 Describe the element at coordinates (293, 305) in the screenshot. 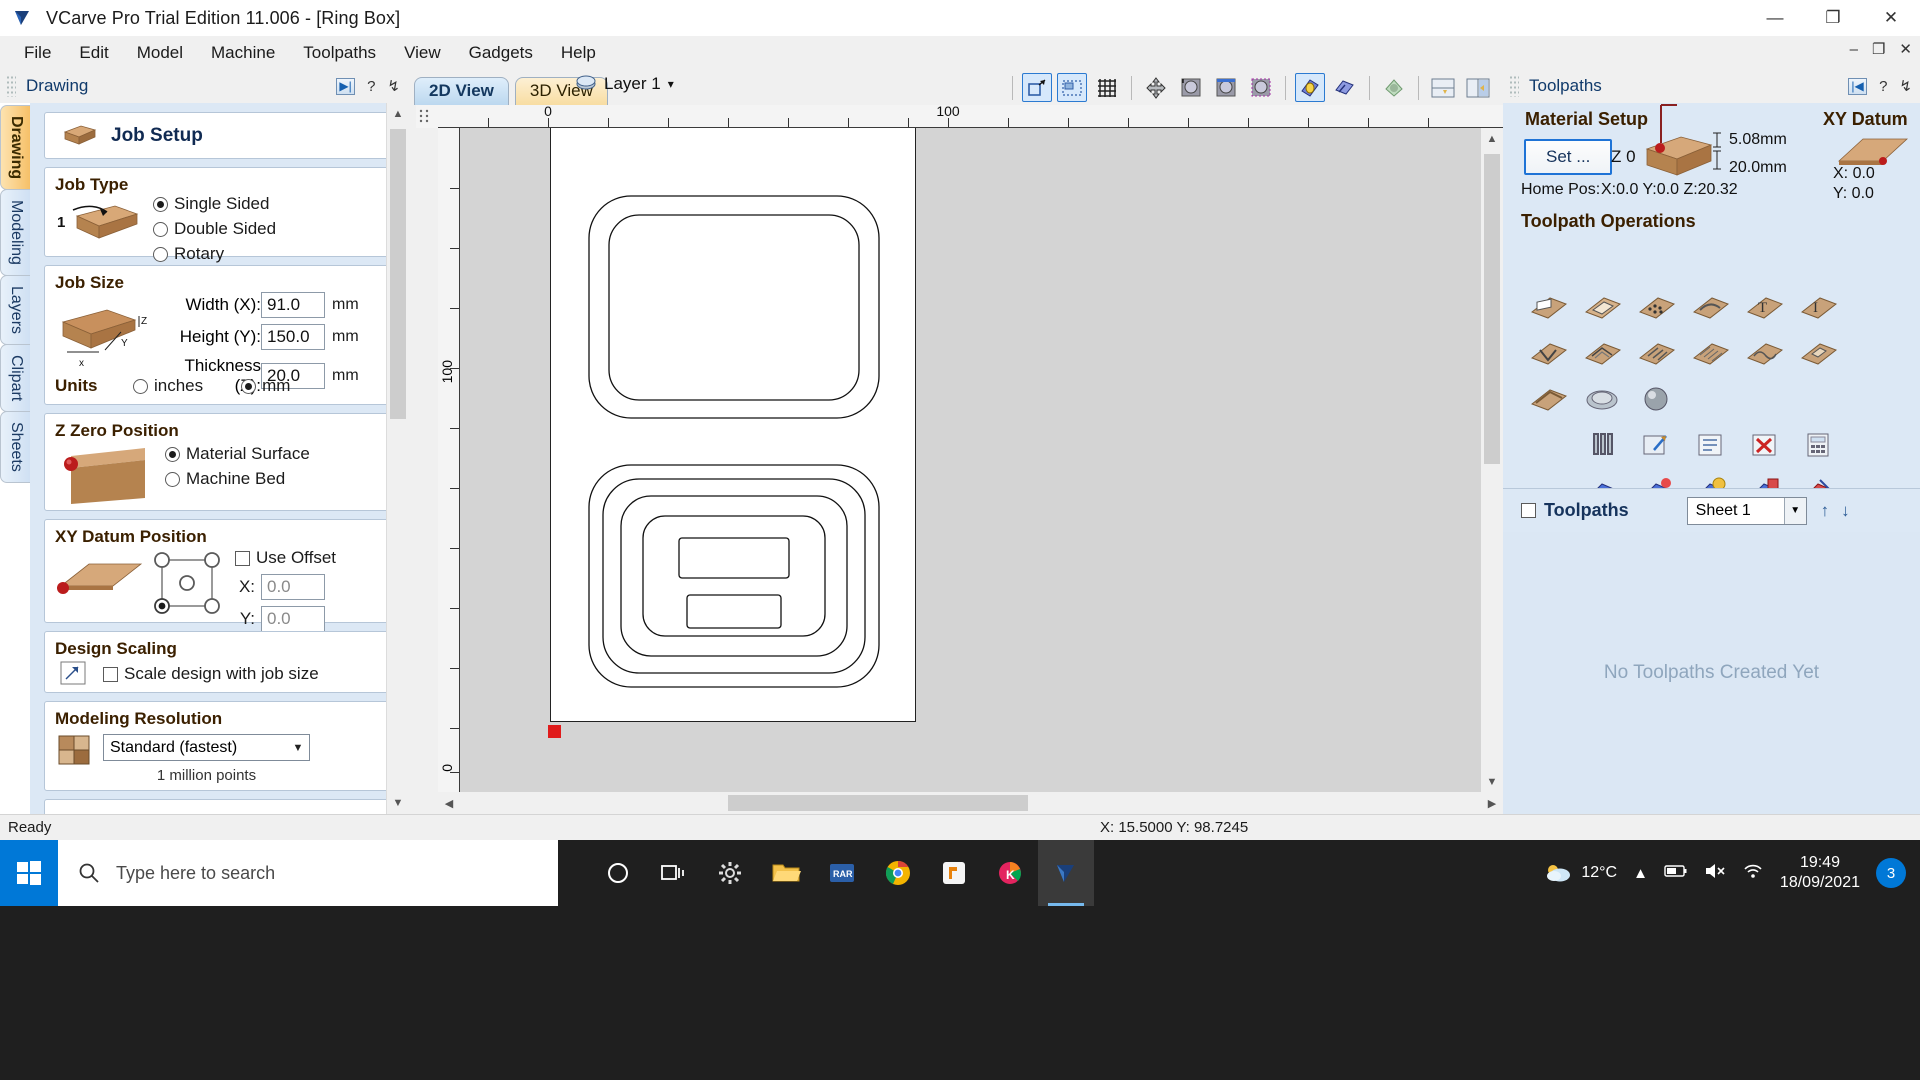

I see `width-input` at that location.